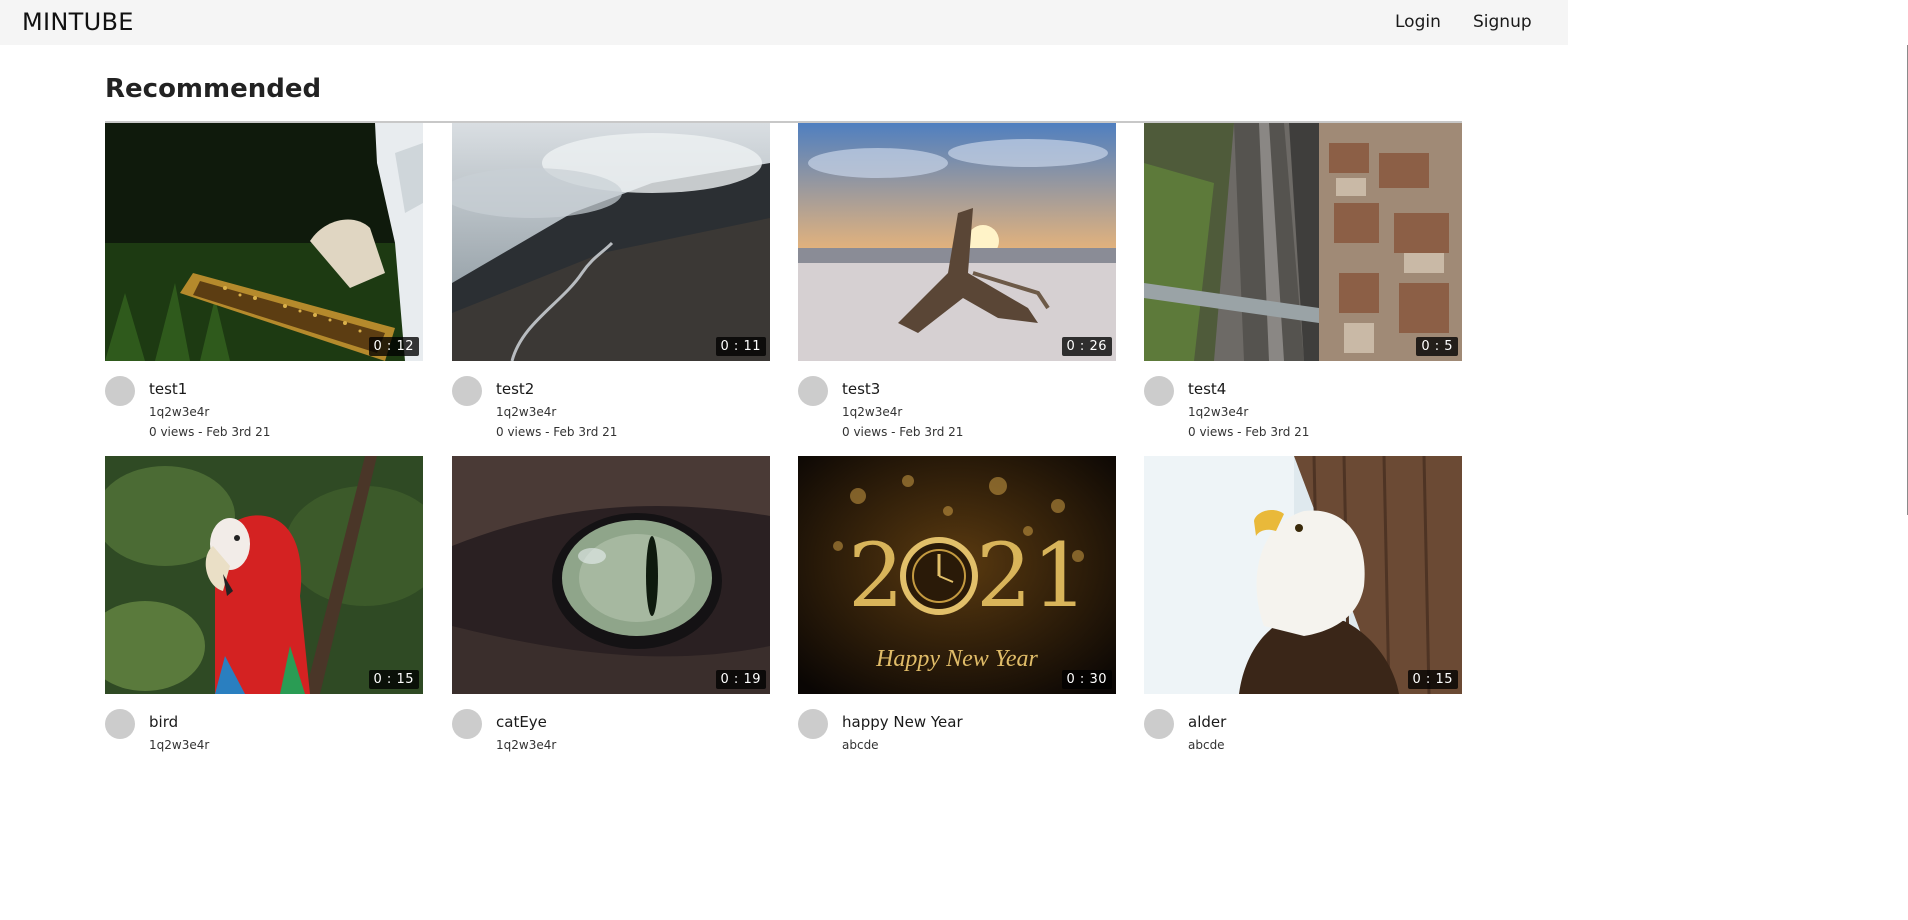 The height and width of the screenshot is (920, 1908). I want to click on section-title: Recommended, so click(213, 89).